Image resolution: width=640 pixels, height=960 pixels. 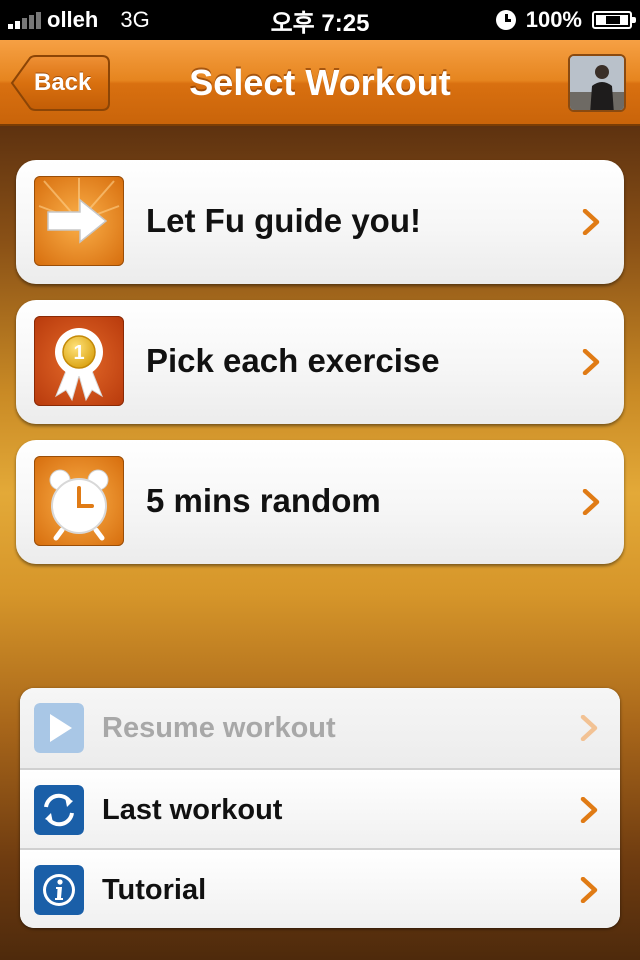 What do you see at coordinates (59, 810) in the screenshot?
I see `refresh-icon` at bounding box center [59, 810].